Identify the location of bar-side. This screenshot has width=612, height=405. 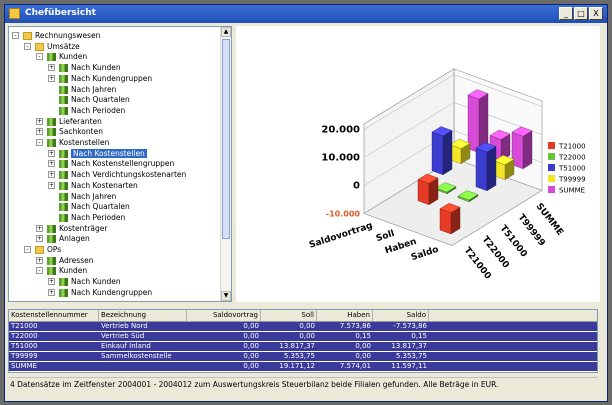
(491, 169).